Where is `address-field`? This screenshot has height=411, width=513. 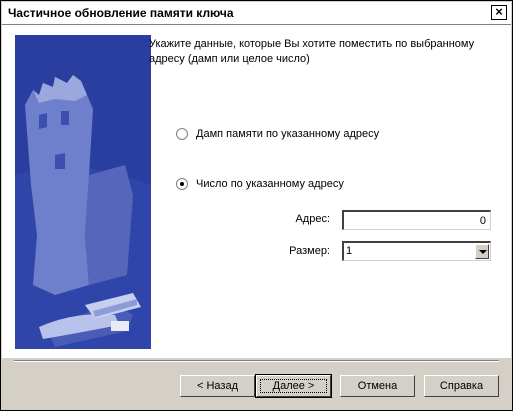 address-field is located at coordinates (416, 220).